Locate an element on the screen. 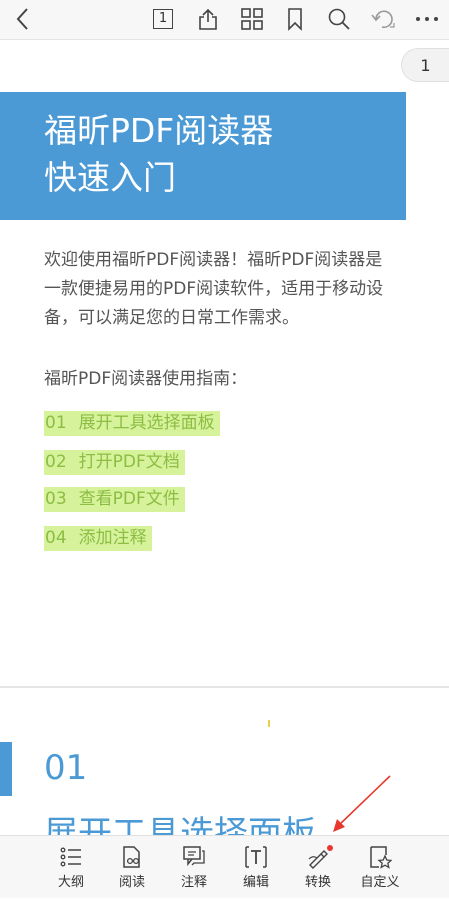 Image resolution: width=449 pixels, height=899 pixels. back-button is located at coordinates (23, 19).